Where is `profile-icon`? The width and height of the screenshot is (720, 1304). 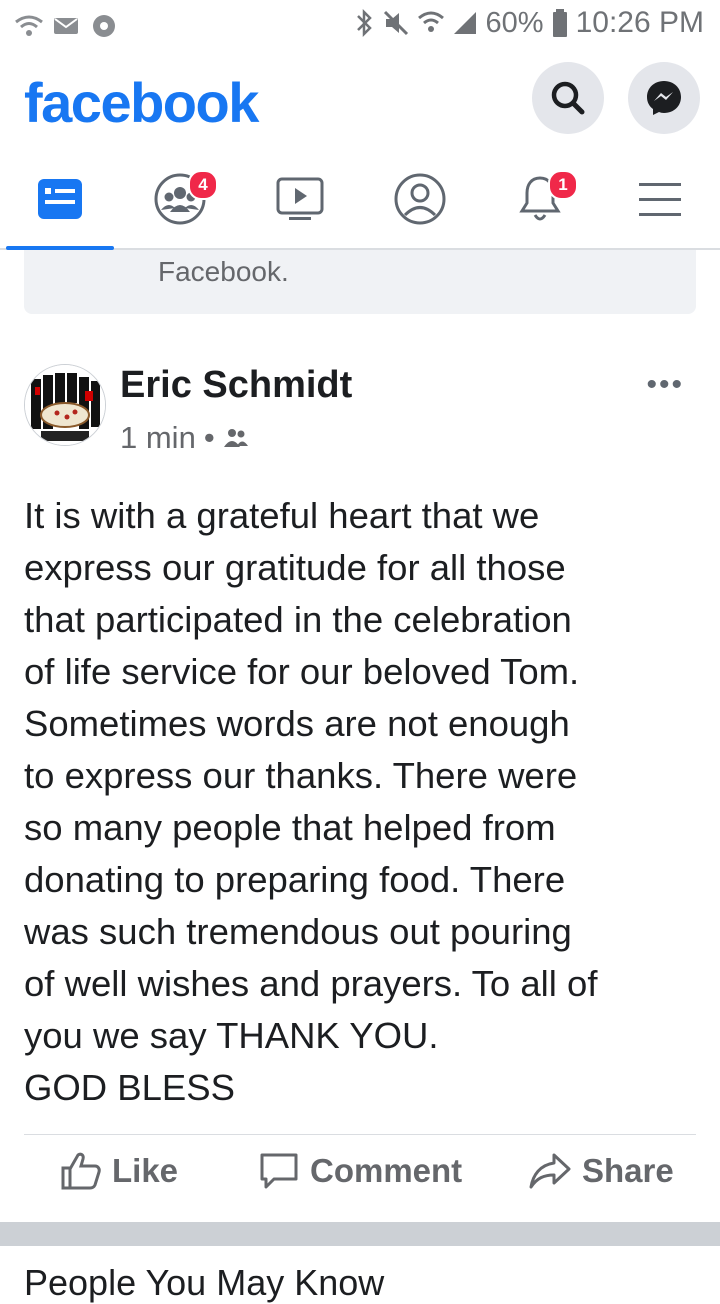
profile-icon is located at coordinates (420, 199).